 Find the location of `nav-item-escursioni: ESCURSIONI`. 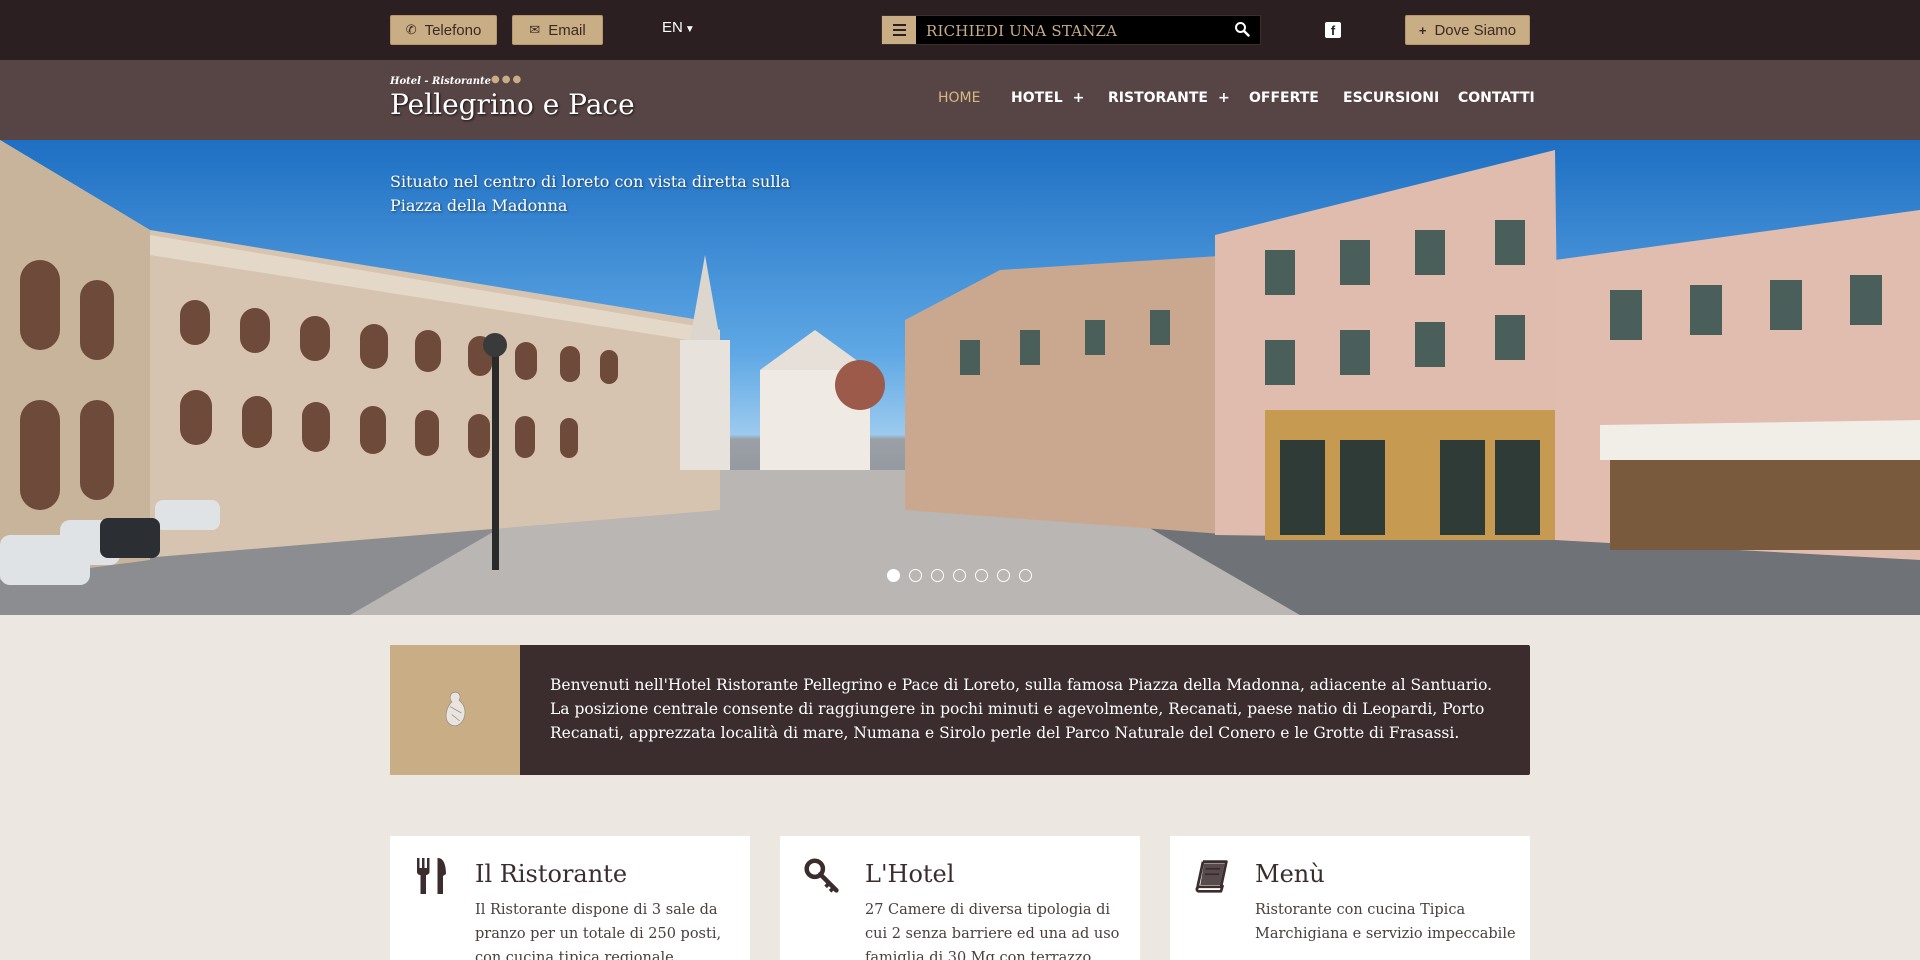

nav-item-escursioni: ESCURSIONI is located at coordinates (1391, 98).